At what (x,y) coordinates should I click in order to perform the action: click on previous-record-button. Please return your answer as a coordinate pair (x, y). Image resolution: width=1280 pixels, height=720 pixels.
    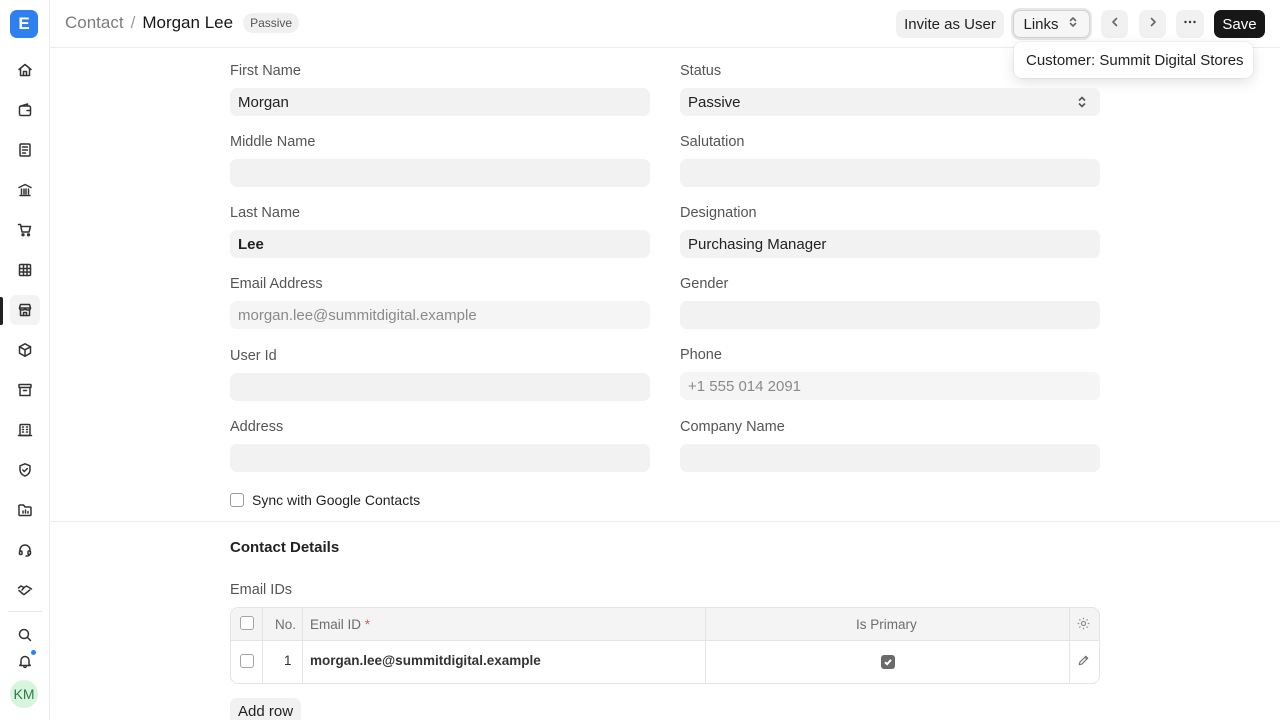
    Looking at the image, I should click on (1114, 24).